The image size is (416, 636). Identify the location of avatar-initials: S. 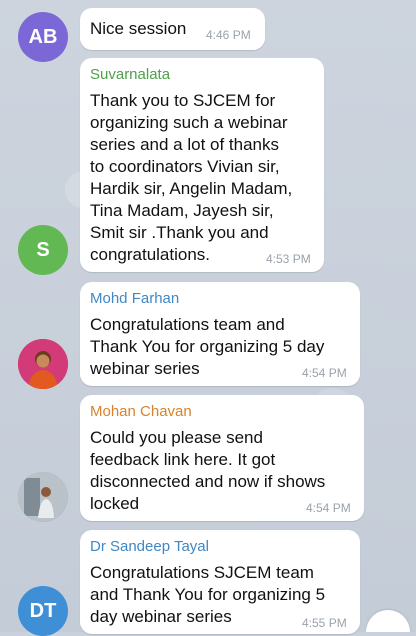
(43, 249).